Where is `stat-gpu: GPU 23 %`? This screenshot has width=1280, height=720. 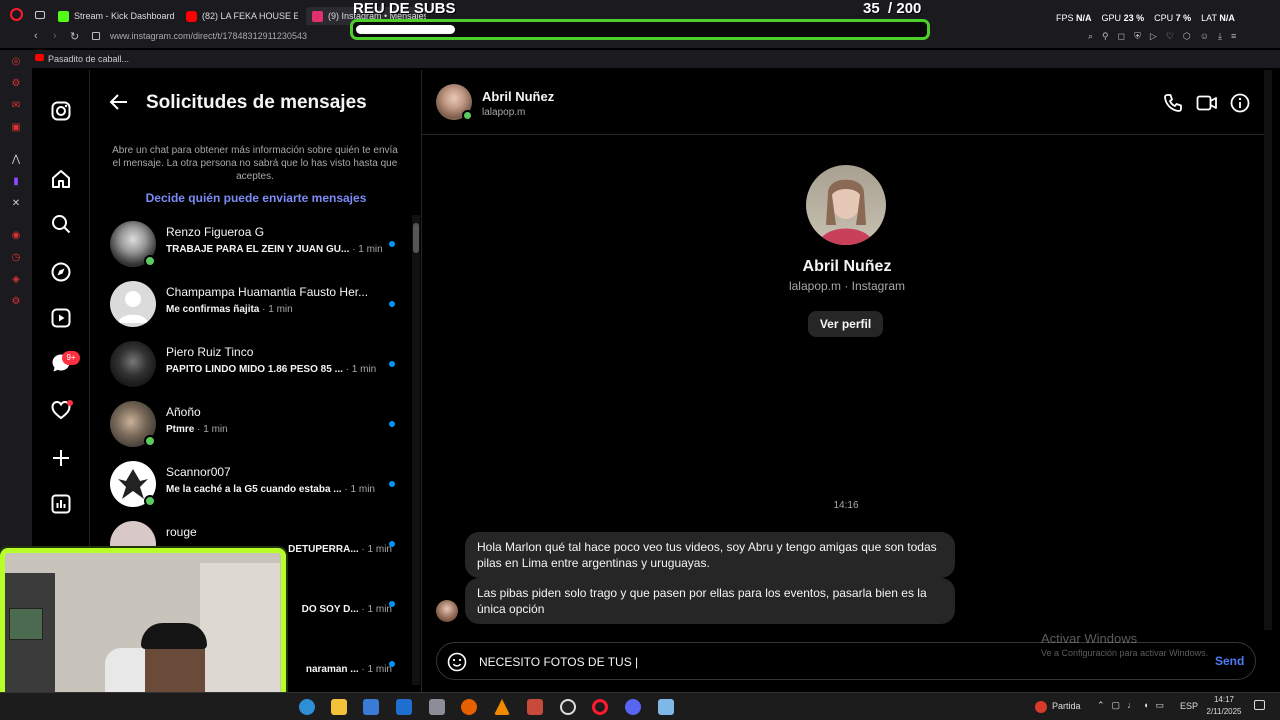
stat-gpu: GPU 23 % is located at coordinates (1123, 18).